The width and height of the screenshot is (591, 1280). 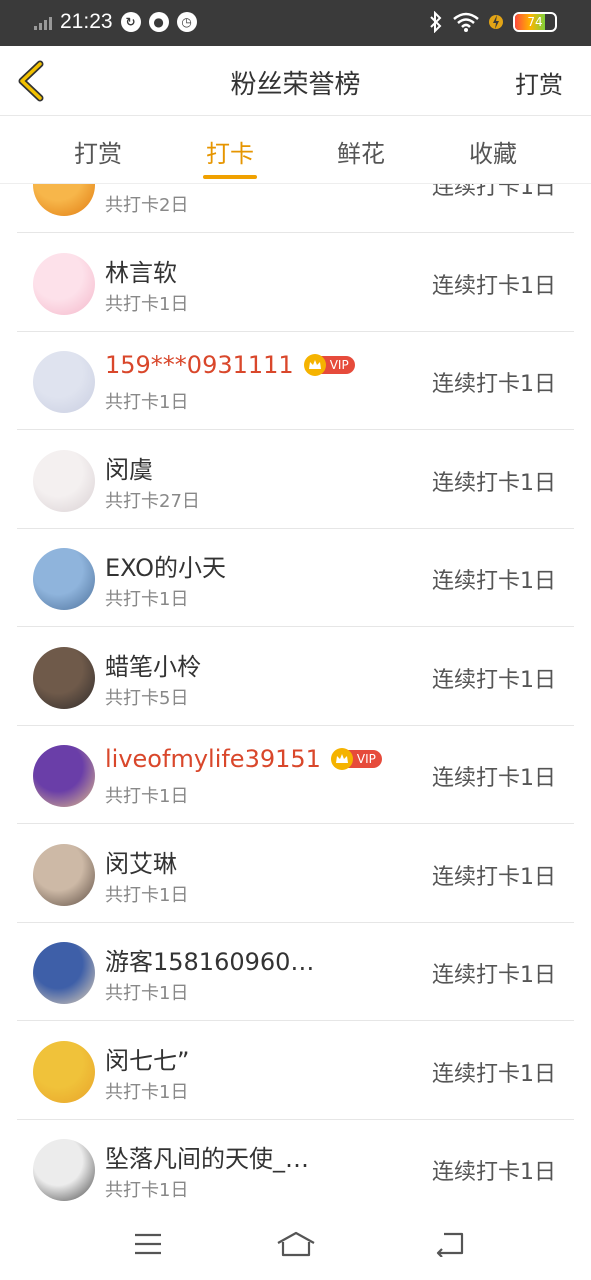 I want to click on battery-icon: 74, so click(x=535, y=22).